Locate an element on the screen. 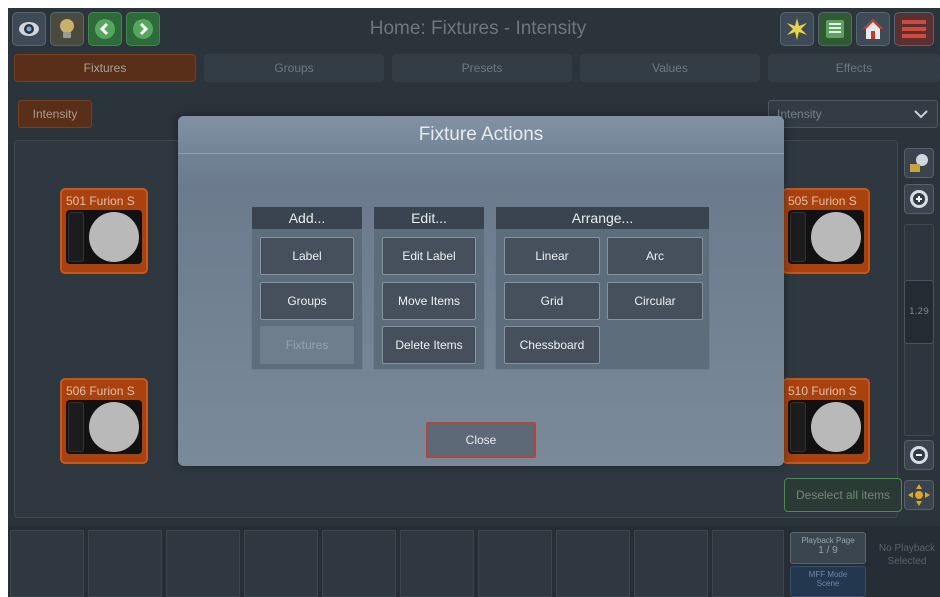 The width and height of the screenshot is (940, 597). playback-page-button: Playback Page 1 / 9 is located at coordinates (828, 548).